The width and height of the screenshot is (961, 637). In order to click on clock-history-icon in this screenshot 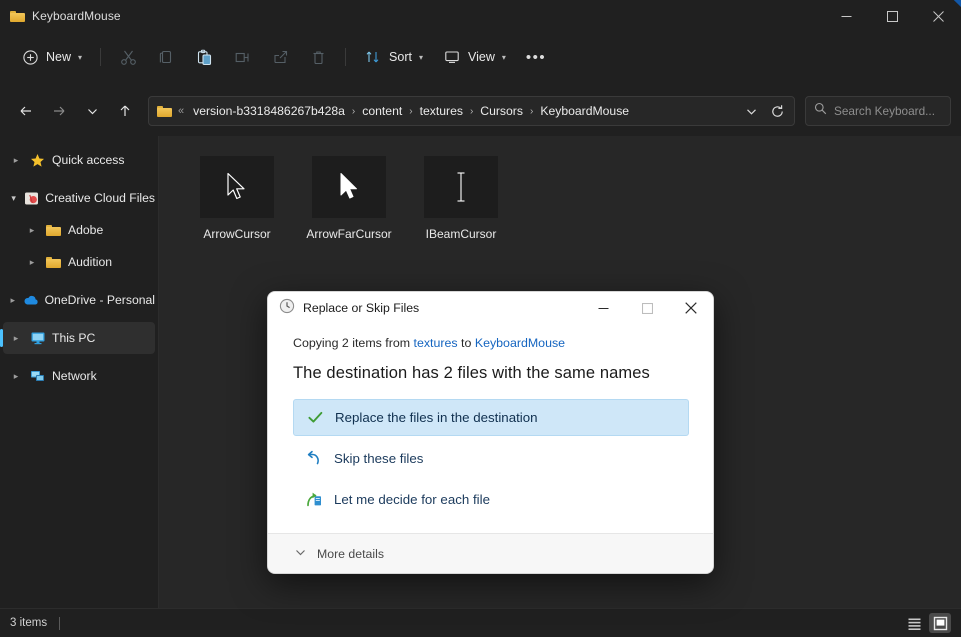, I will do `click(287, 308)`.